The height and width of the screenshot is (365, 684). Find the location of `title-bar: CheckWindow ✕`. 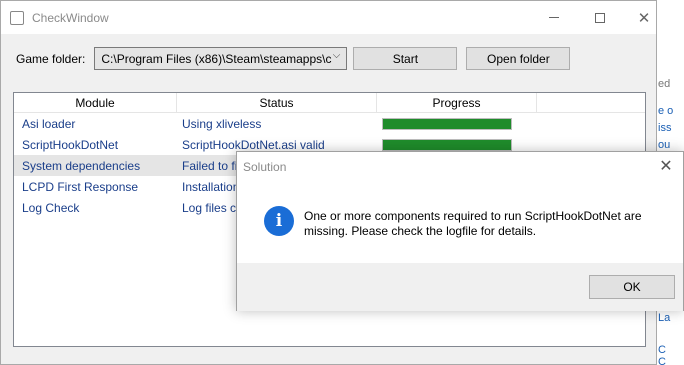

title-bar: CheckWindow ✕ is located at coordinates (328, 17).